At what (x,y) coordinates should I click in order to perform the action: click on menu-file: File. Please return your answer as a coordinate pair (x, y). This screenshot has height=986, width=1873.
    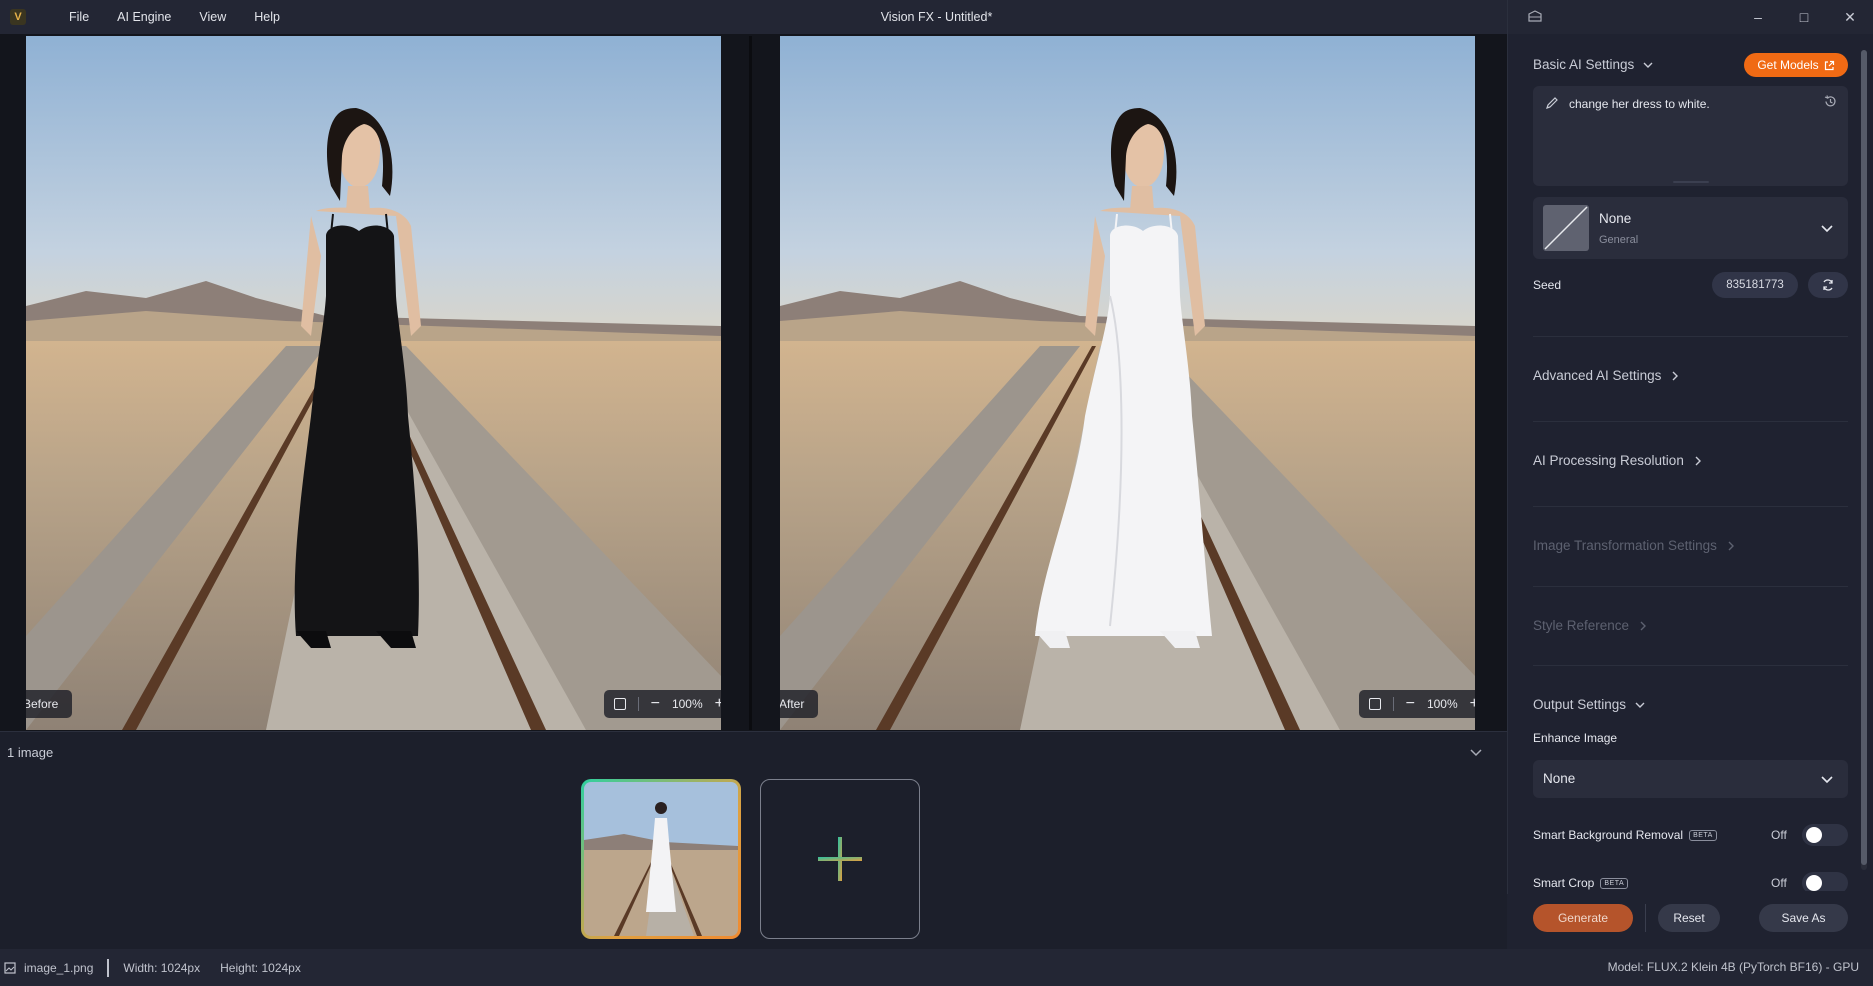
    Looking at the image, I should click on (79, 17).